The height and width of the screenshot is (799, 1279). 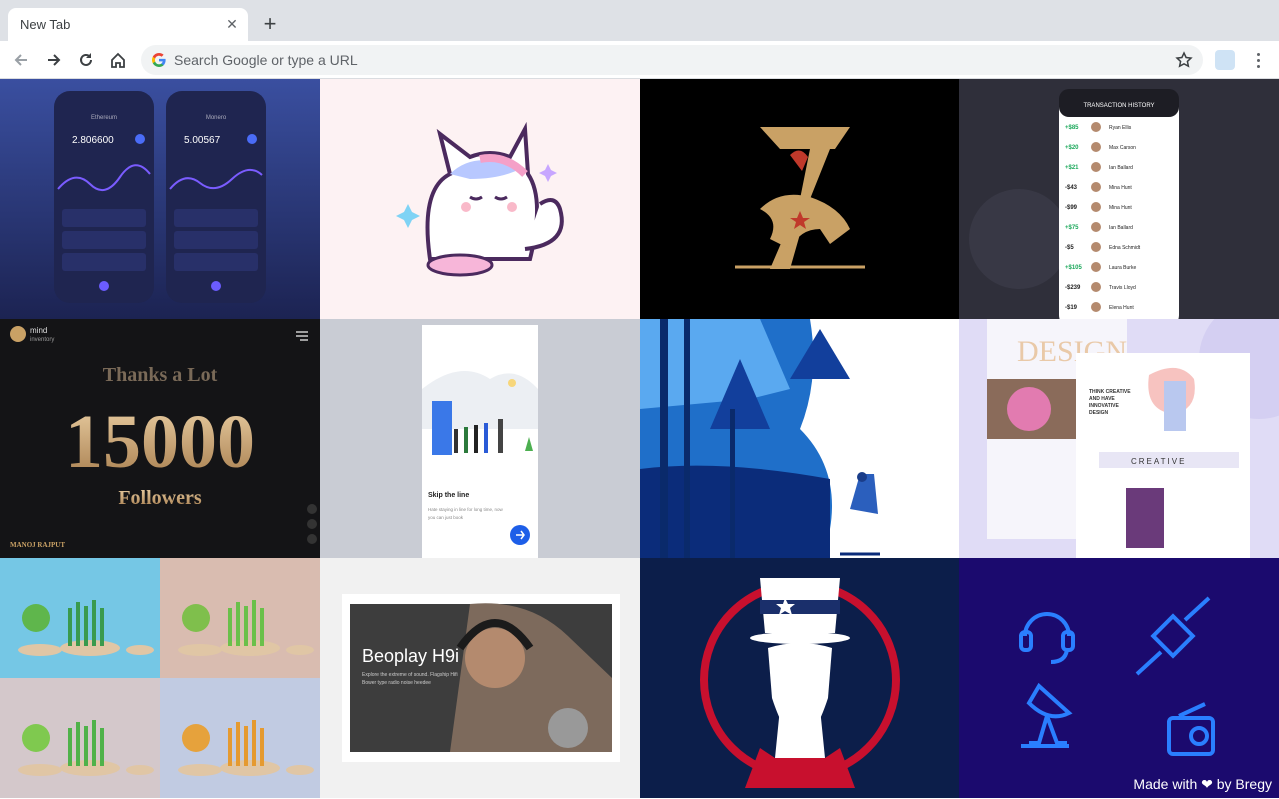 What do you see at coordinates (672, 60) in the screenshot?
I see `omnibox: Search Google or type a URL` at bounding box center [672, 60].